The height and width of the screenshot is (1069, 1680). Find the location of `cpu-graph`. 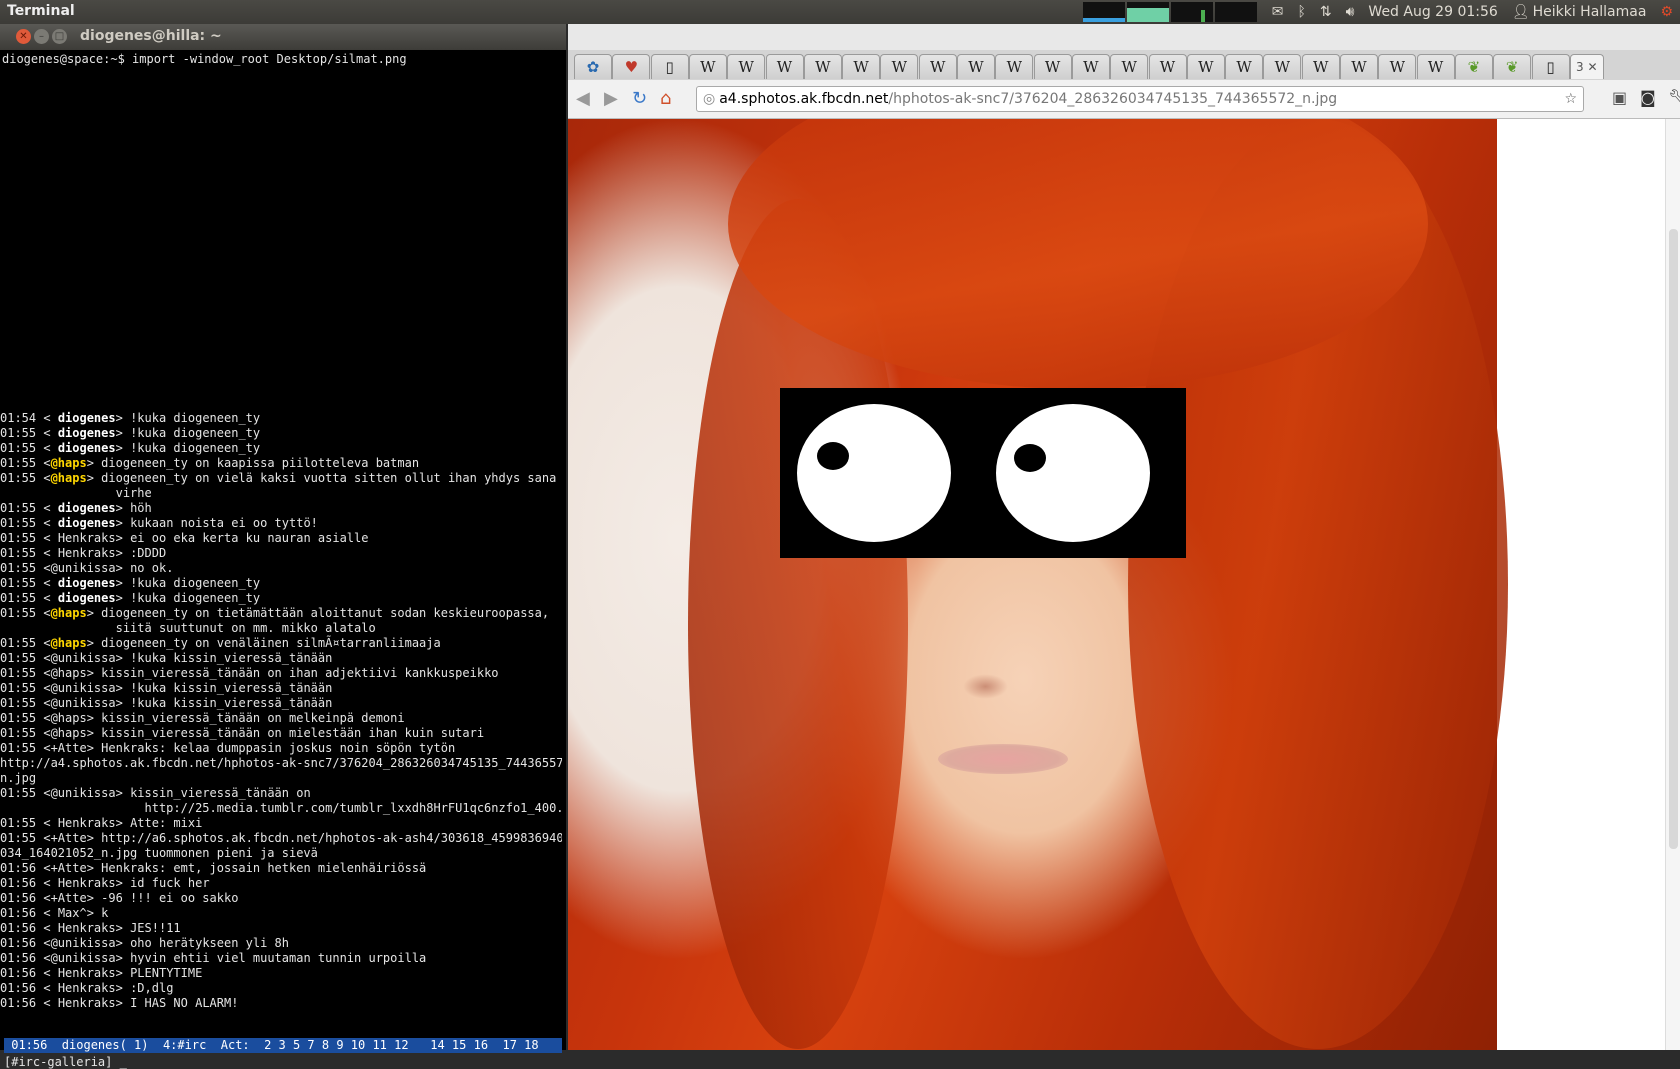

cpu-graph is located at coordinates (1103, 12).